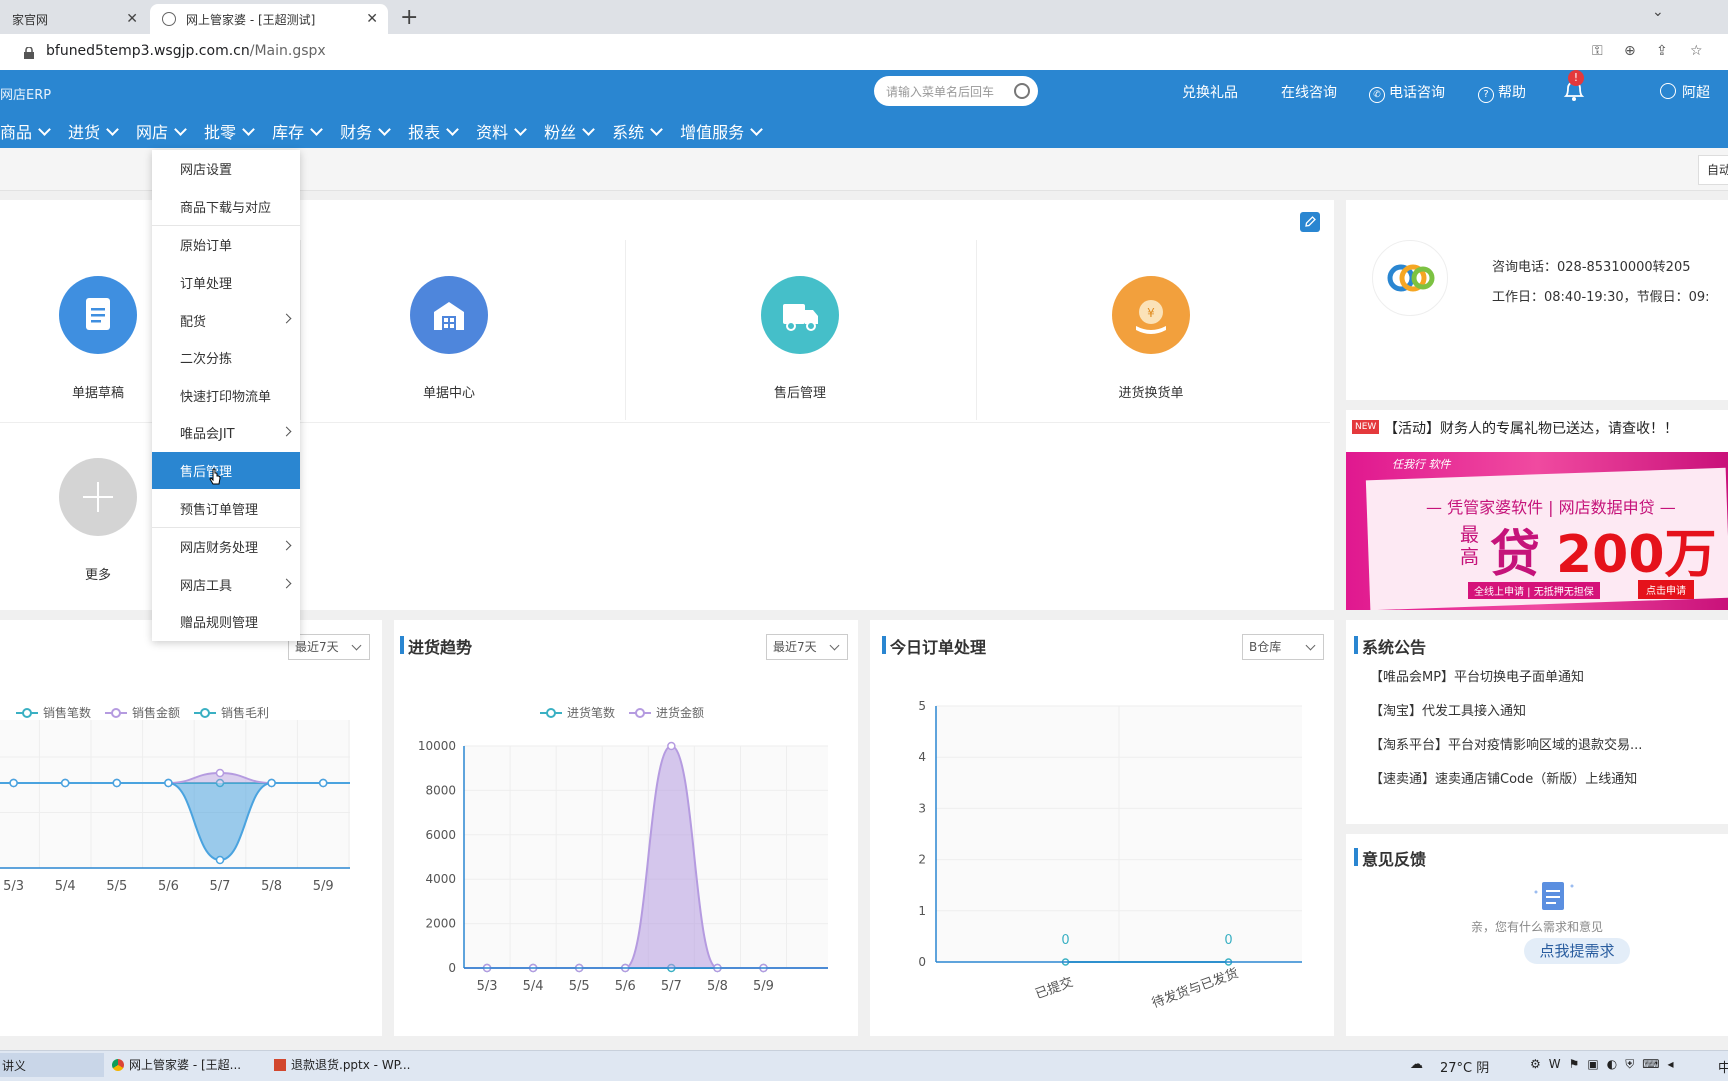 The height and width of the screenshot is (1081, 1728). I want to click on announcement-item: 【唯品会MP】平台切换电子面单通知, so click(1477, 675).